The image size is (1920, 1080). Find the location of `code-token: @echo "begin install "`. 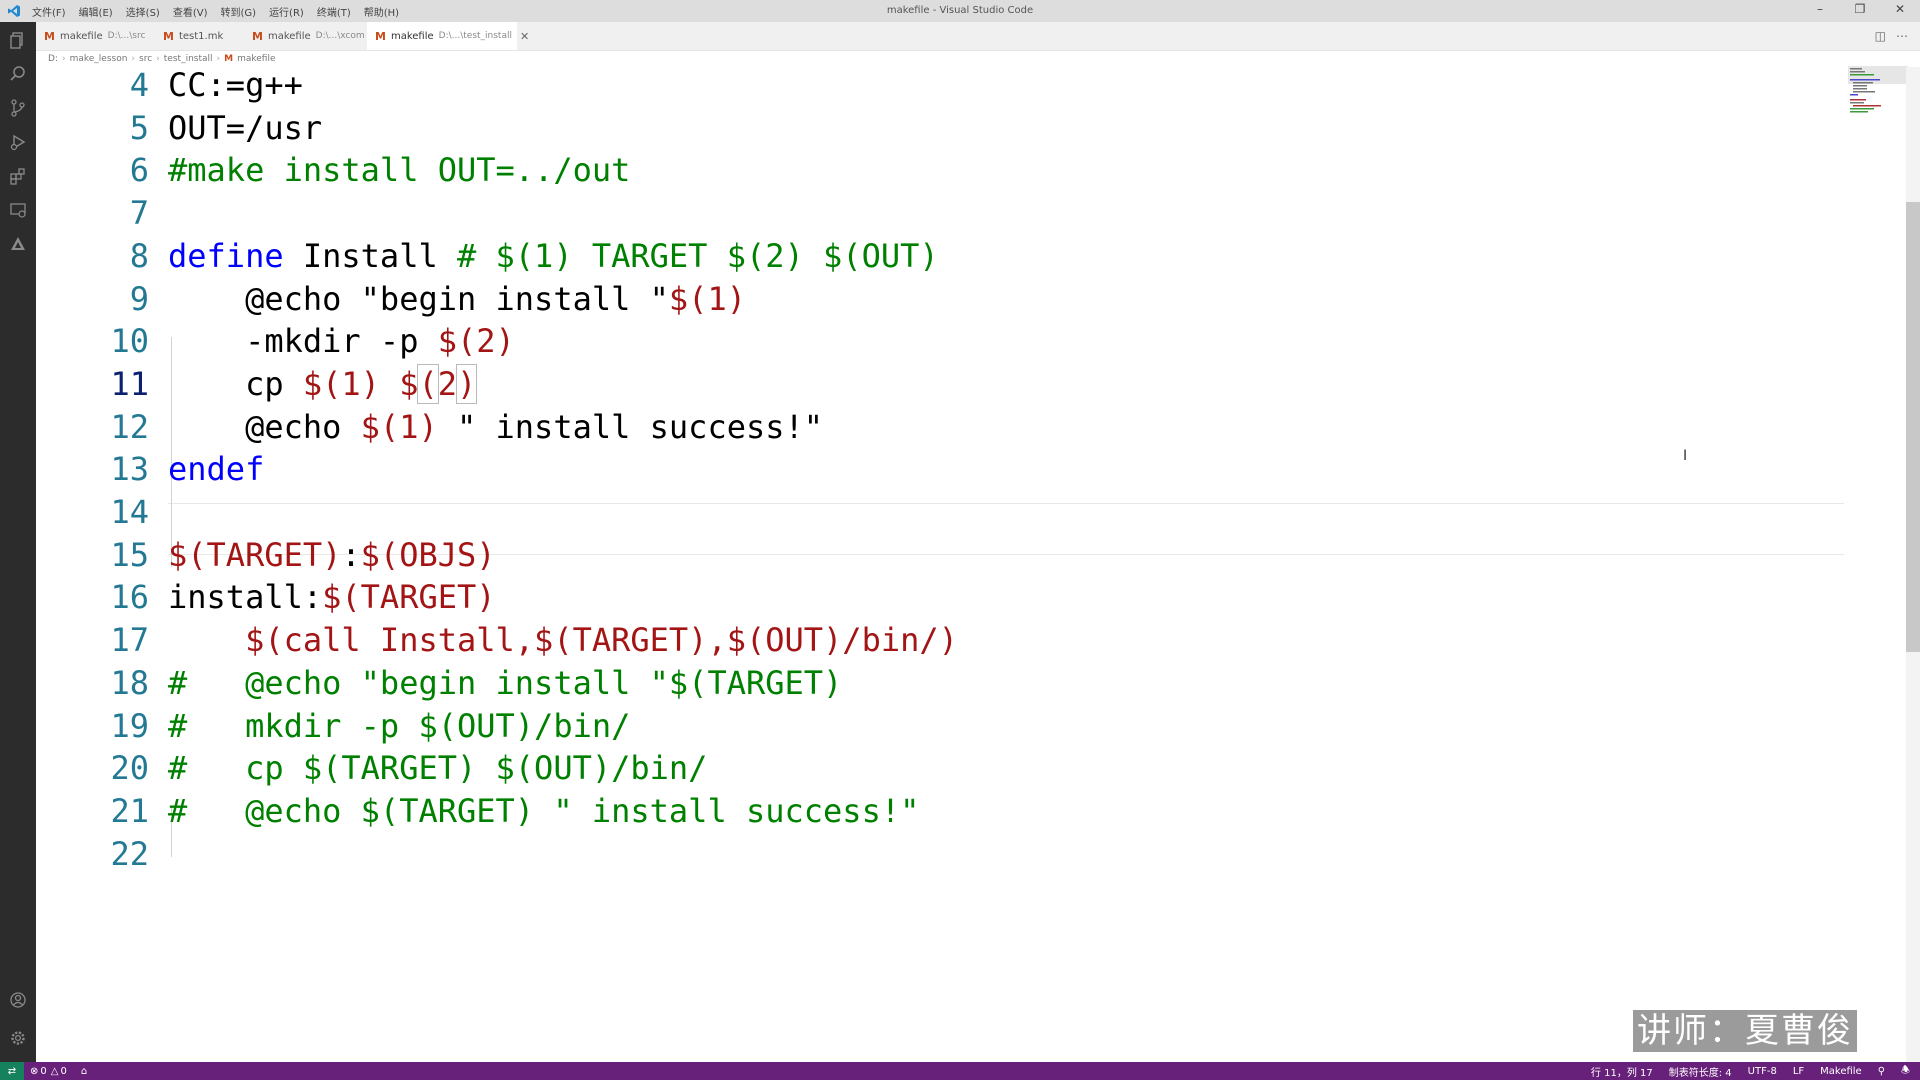

code-token: @echo "begin install " is located at coordinates (418, 298).